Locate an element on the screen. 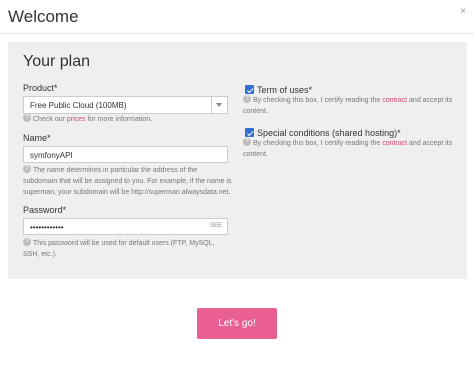 This screenshot has height=366, width=474. password-label: Password* is located at coordinates (45, 210).